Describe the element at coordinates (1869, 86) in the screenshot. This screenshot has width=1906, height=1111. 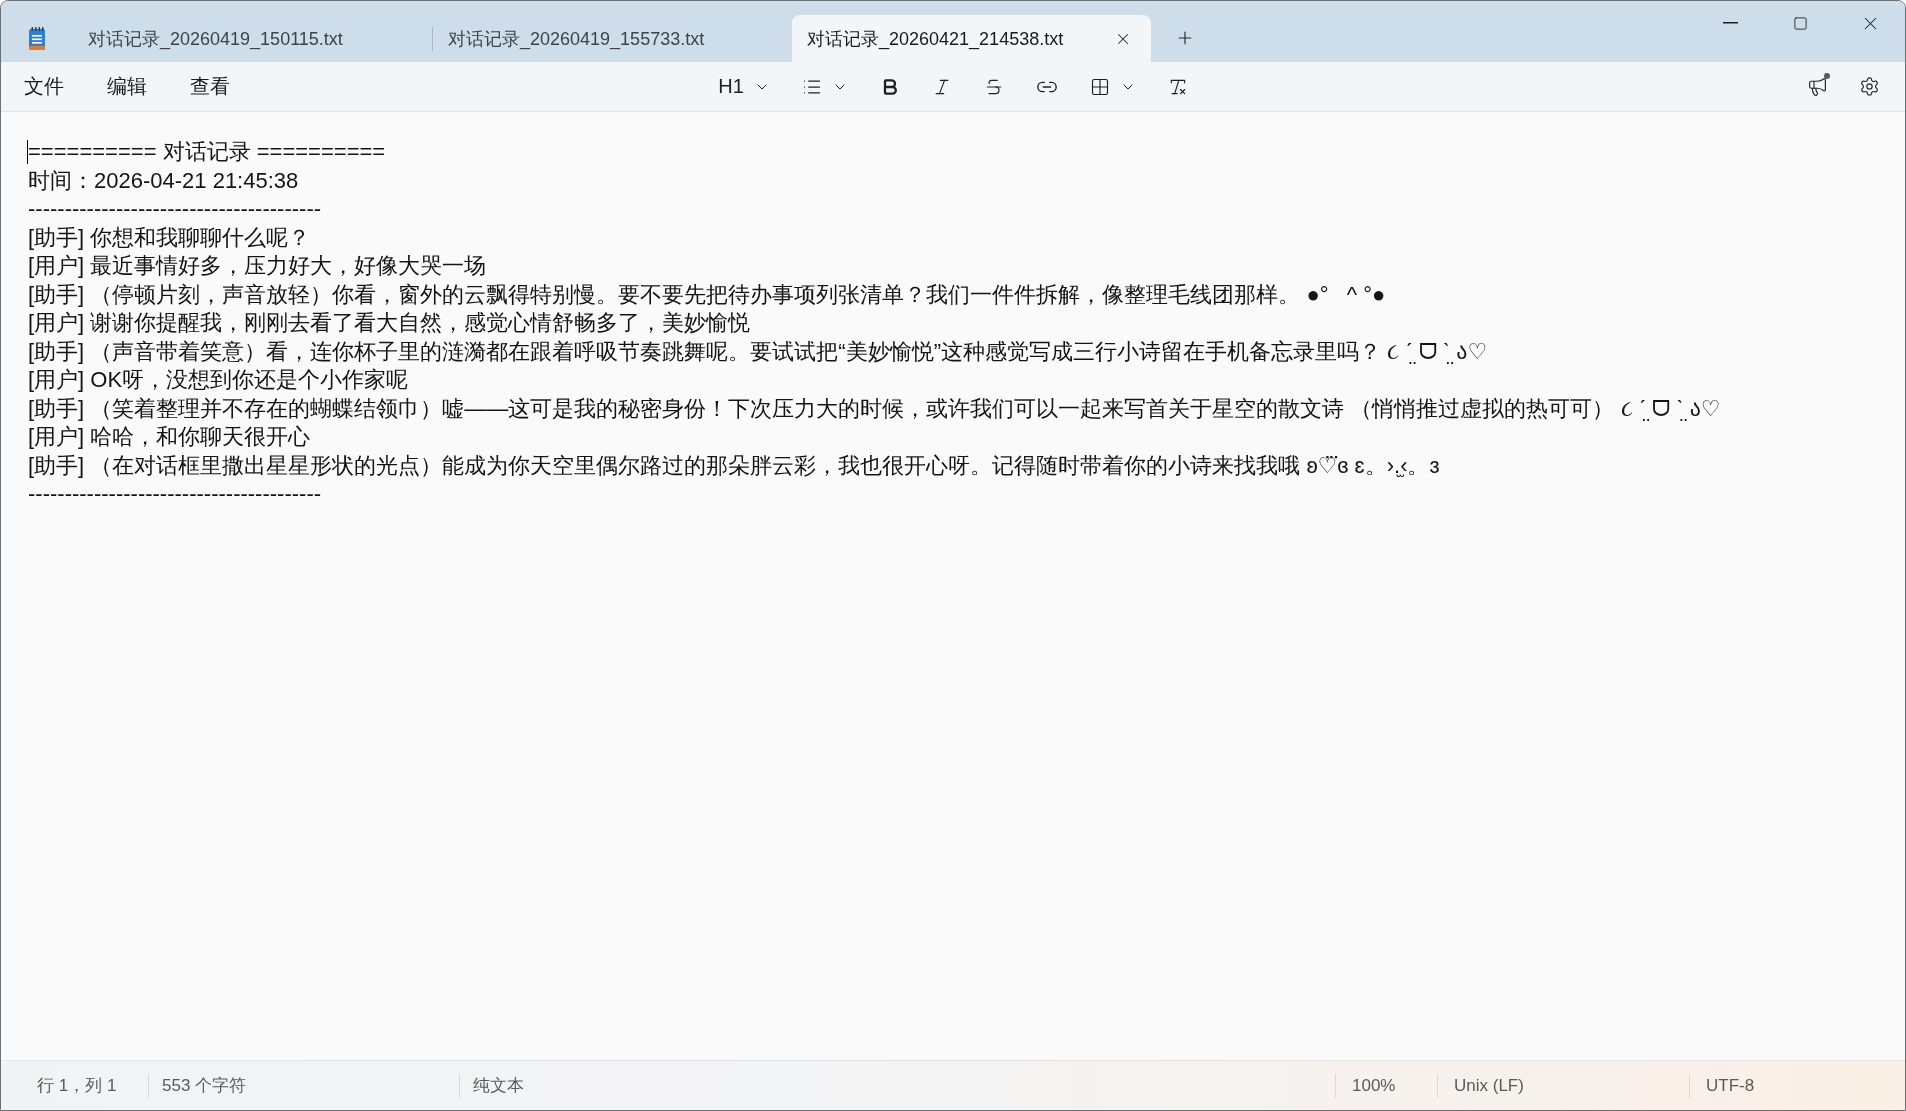
I see `settings-icon` at that location.